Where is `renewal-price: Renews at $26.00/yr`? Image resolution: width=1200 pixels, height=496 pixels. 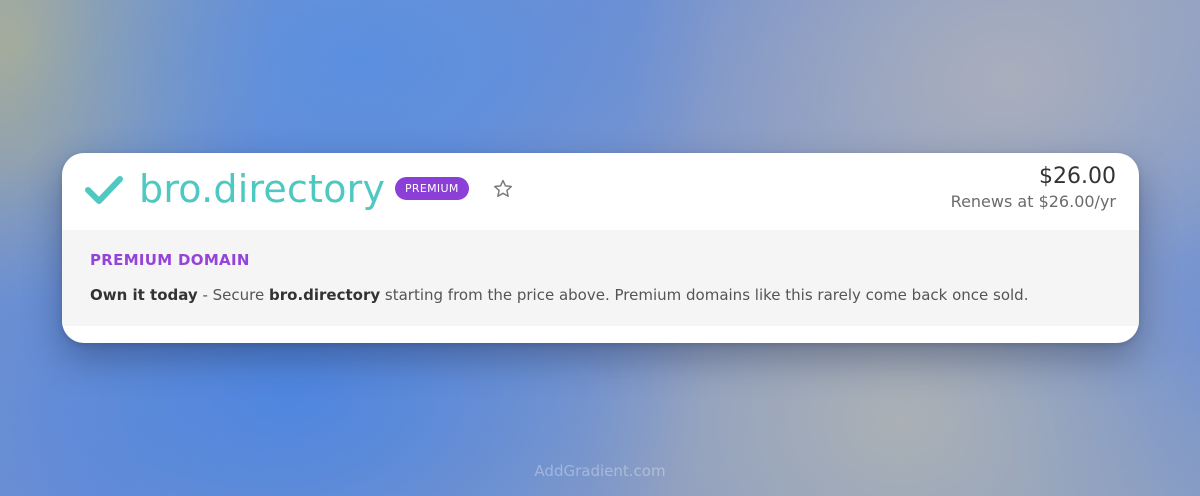
renewal-price: Renews at $26.00/yr is located at coordinates (1033, 201).